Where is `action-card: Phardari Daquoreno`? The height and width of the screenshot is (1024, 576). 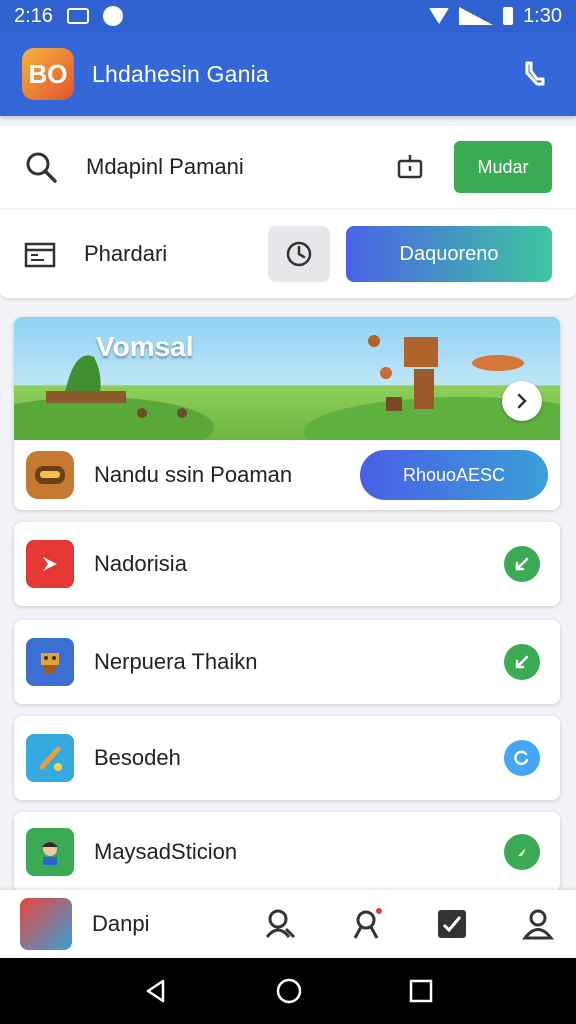 action-card: Phardari Daquoreno is located at coordinates (288, 254).